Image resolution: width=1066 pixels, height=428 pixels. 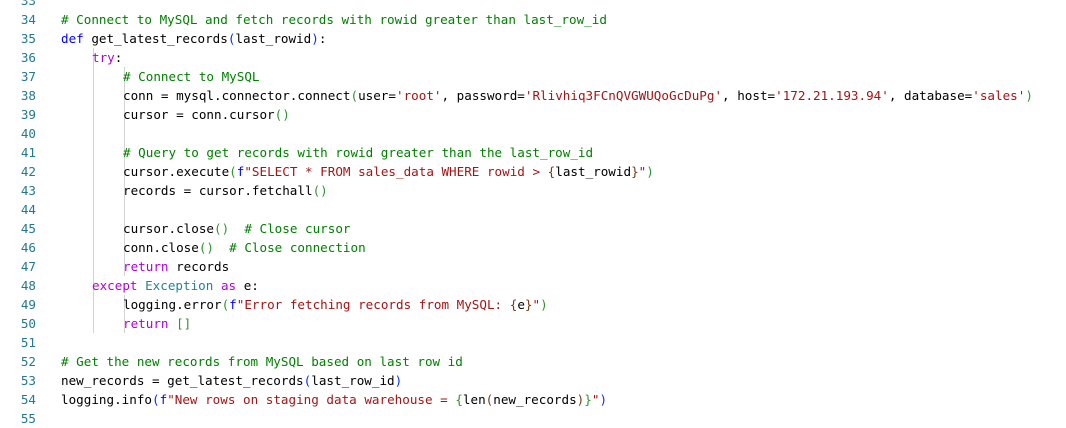 What do you see at coordinates (459, 399) in the screenshot?
I see `code-token: {` at bounding box center [459, 399].